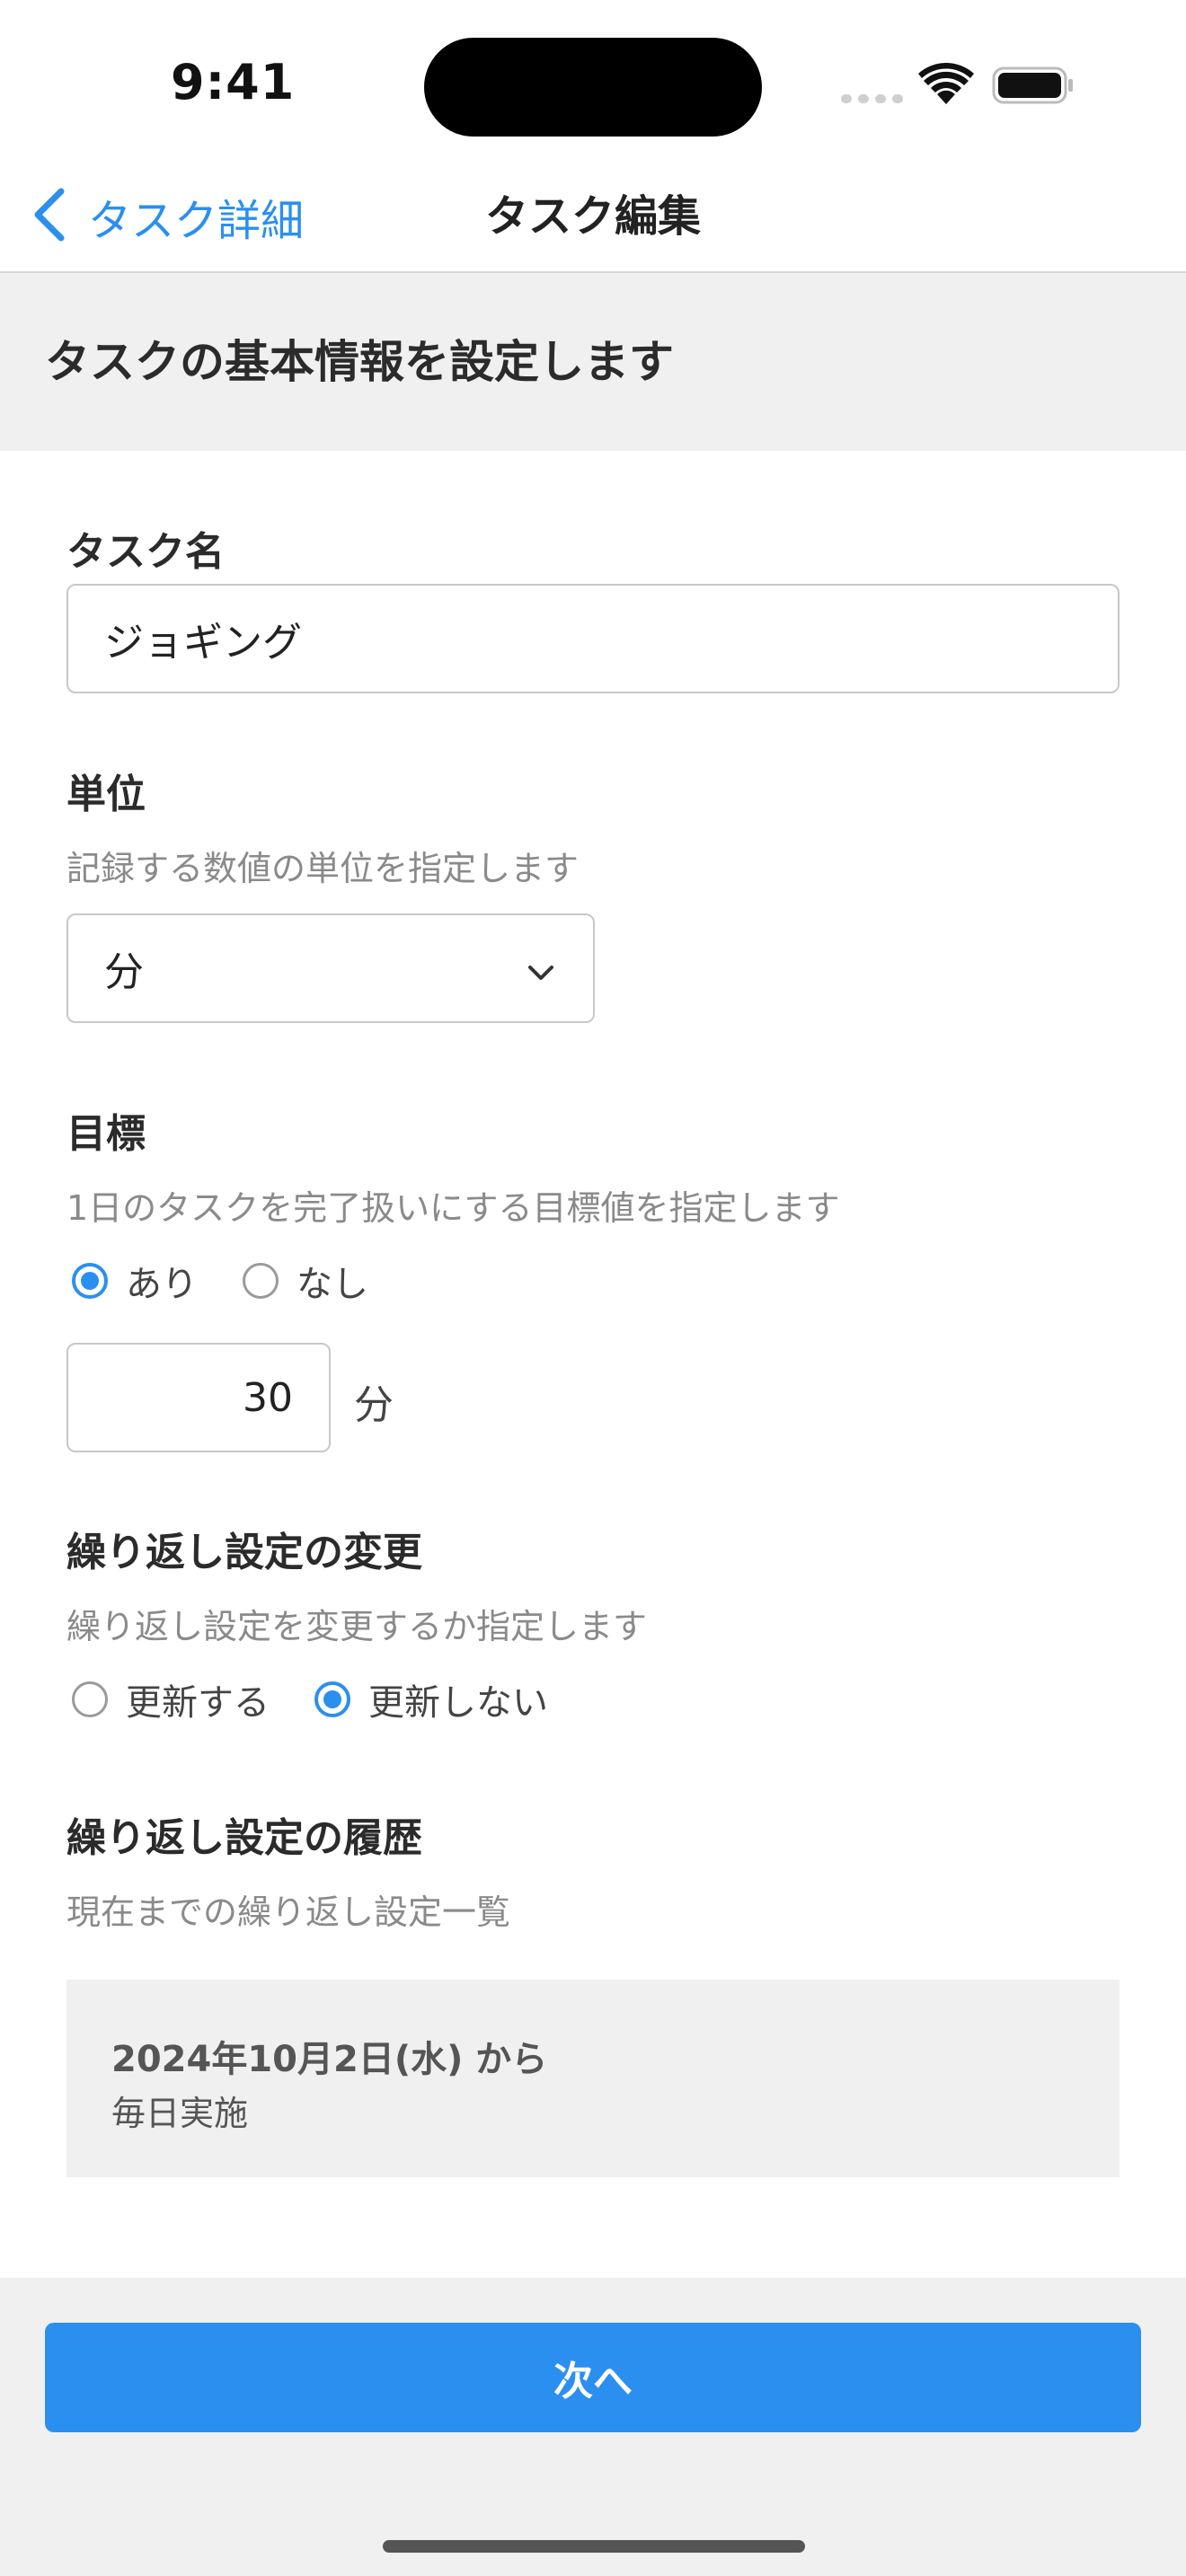 This screenshot has width=1186, height=2576. I want to click on chevron-left-icon, so click(57, 216).